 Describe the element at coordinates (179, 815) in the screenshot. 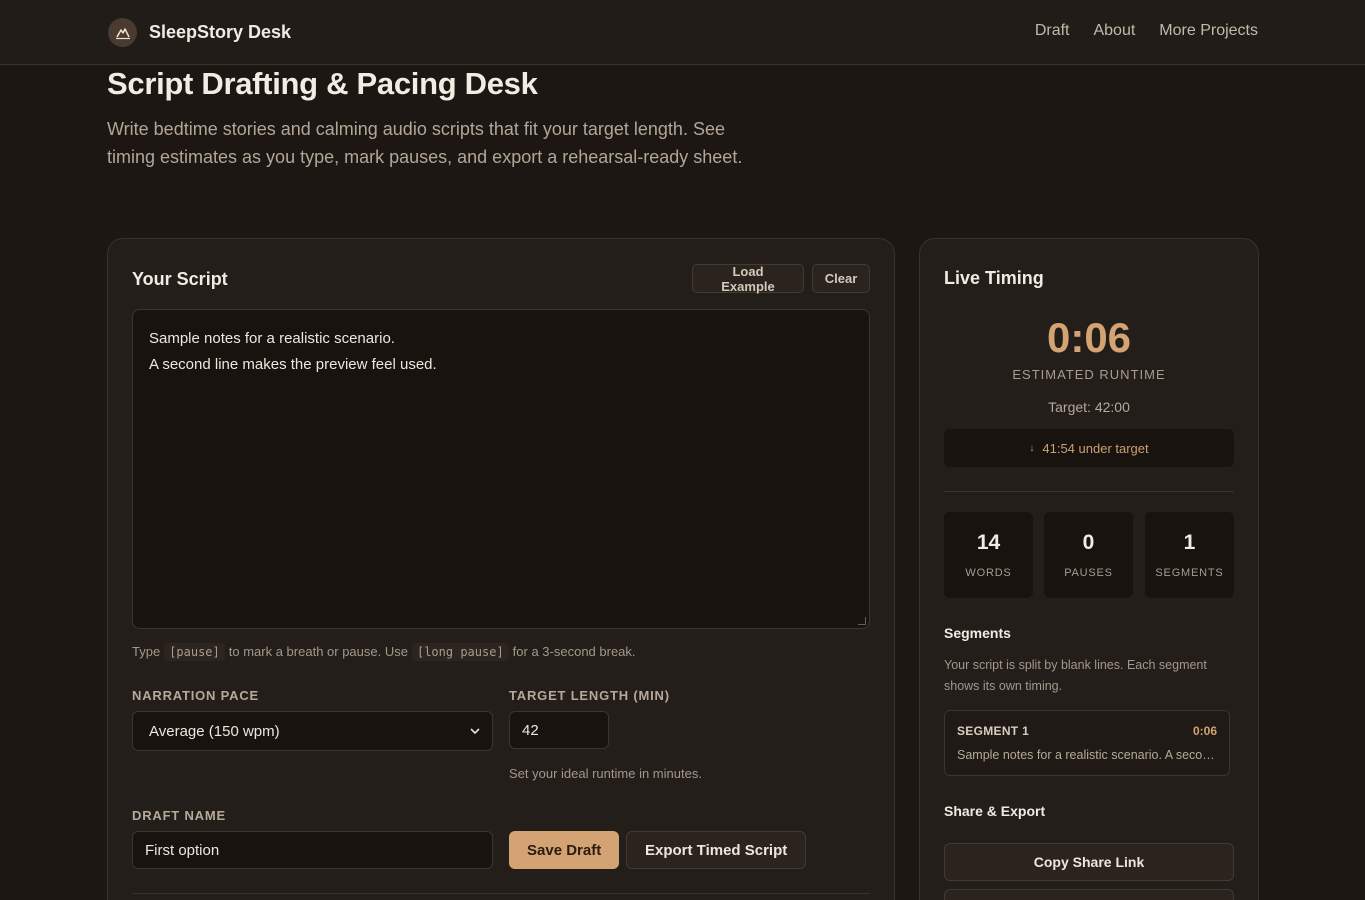

I see `draft-name-label: DRAFT NAME` at that location.